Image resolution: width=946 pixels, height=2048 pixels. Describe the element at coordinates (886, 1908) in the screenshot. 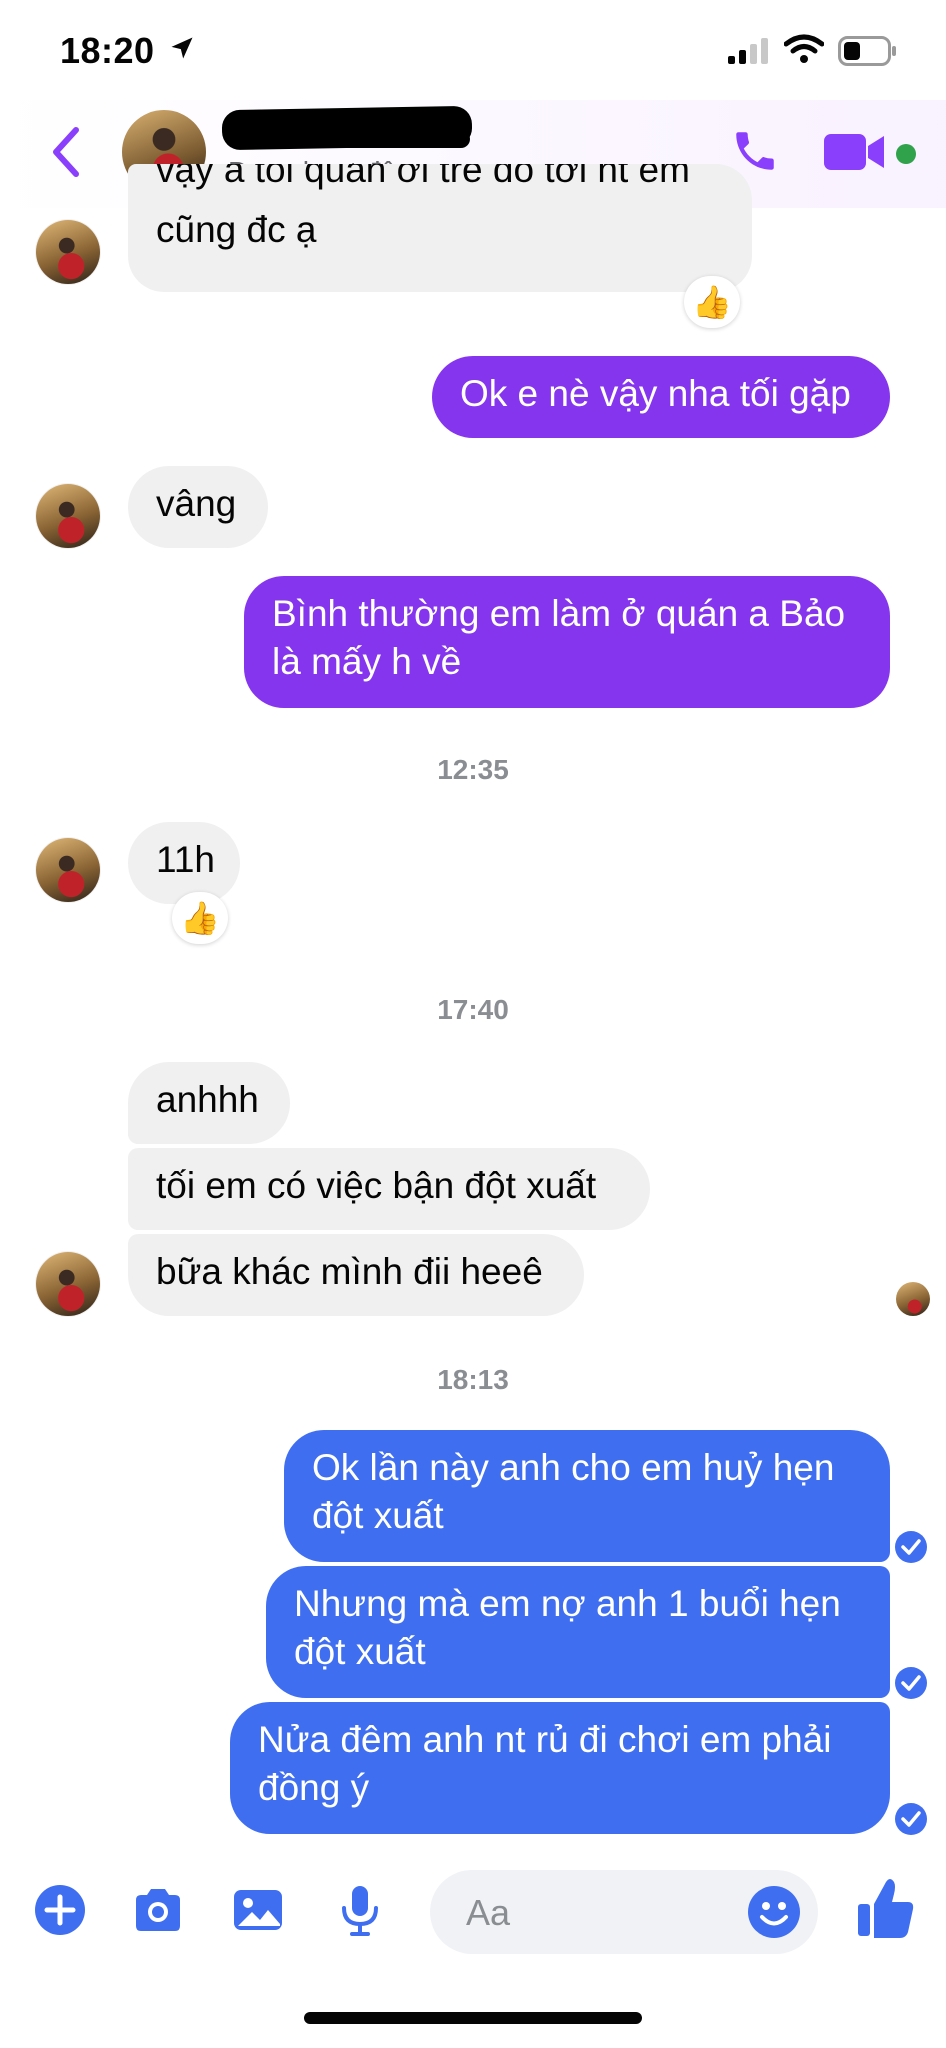

I see `thumbs-up-icon` at that location.